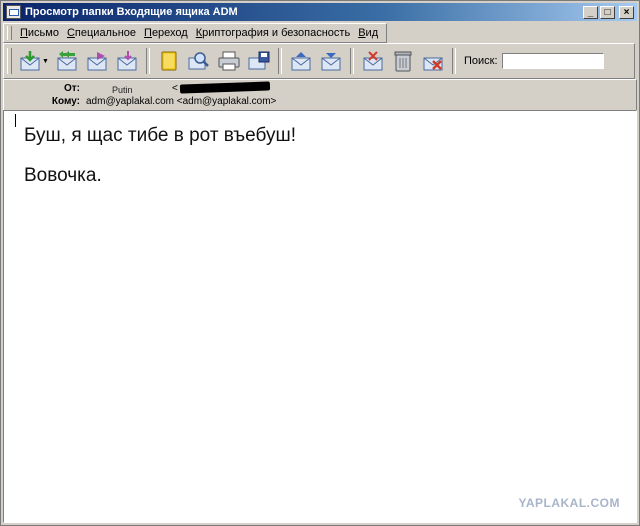  I want to click on menu-grip, so click(9, 33).